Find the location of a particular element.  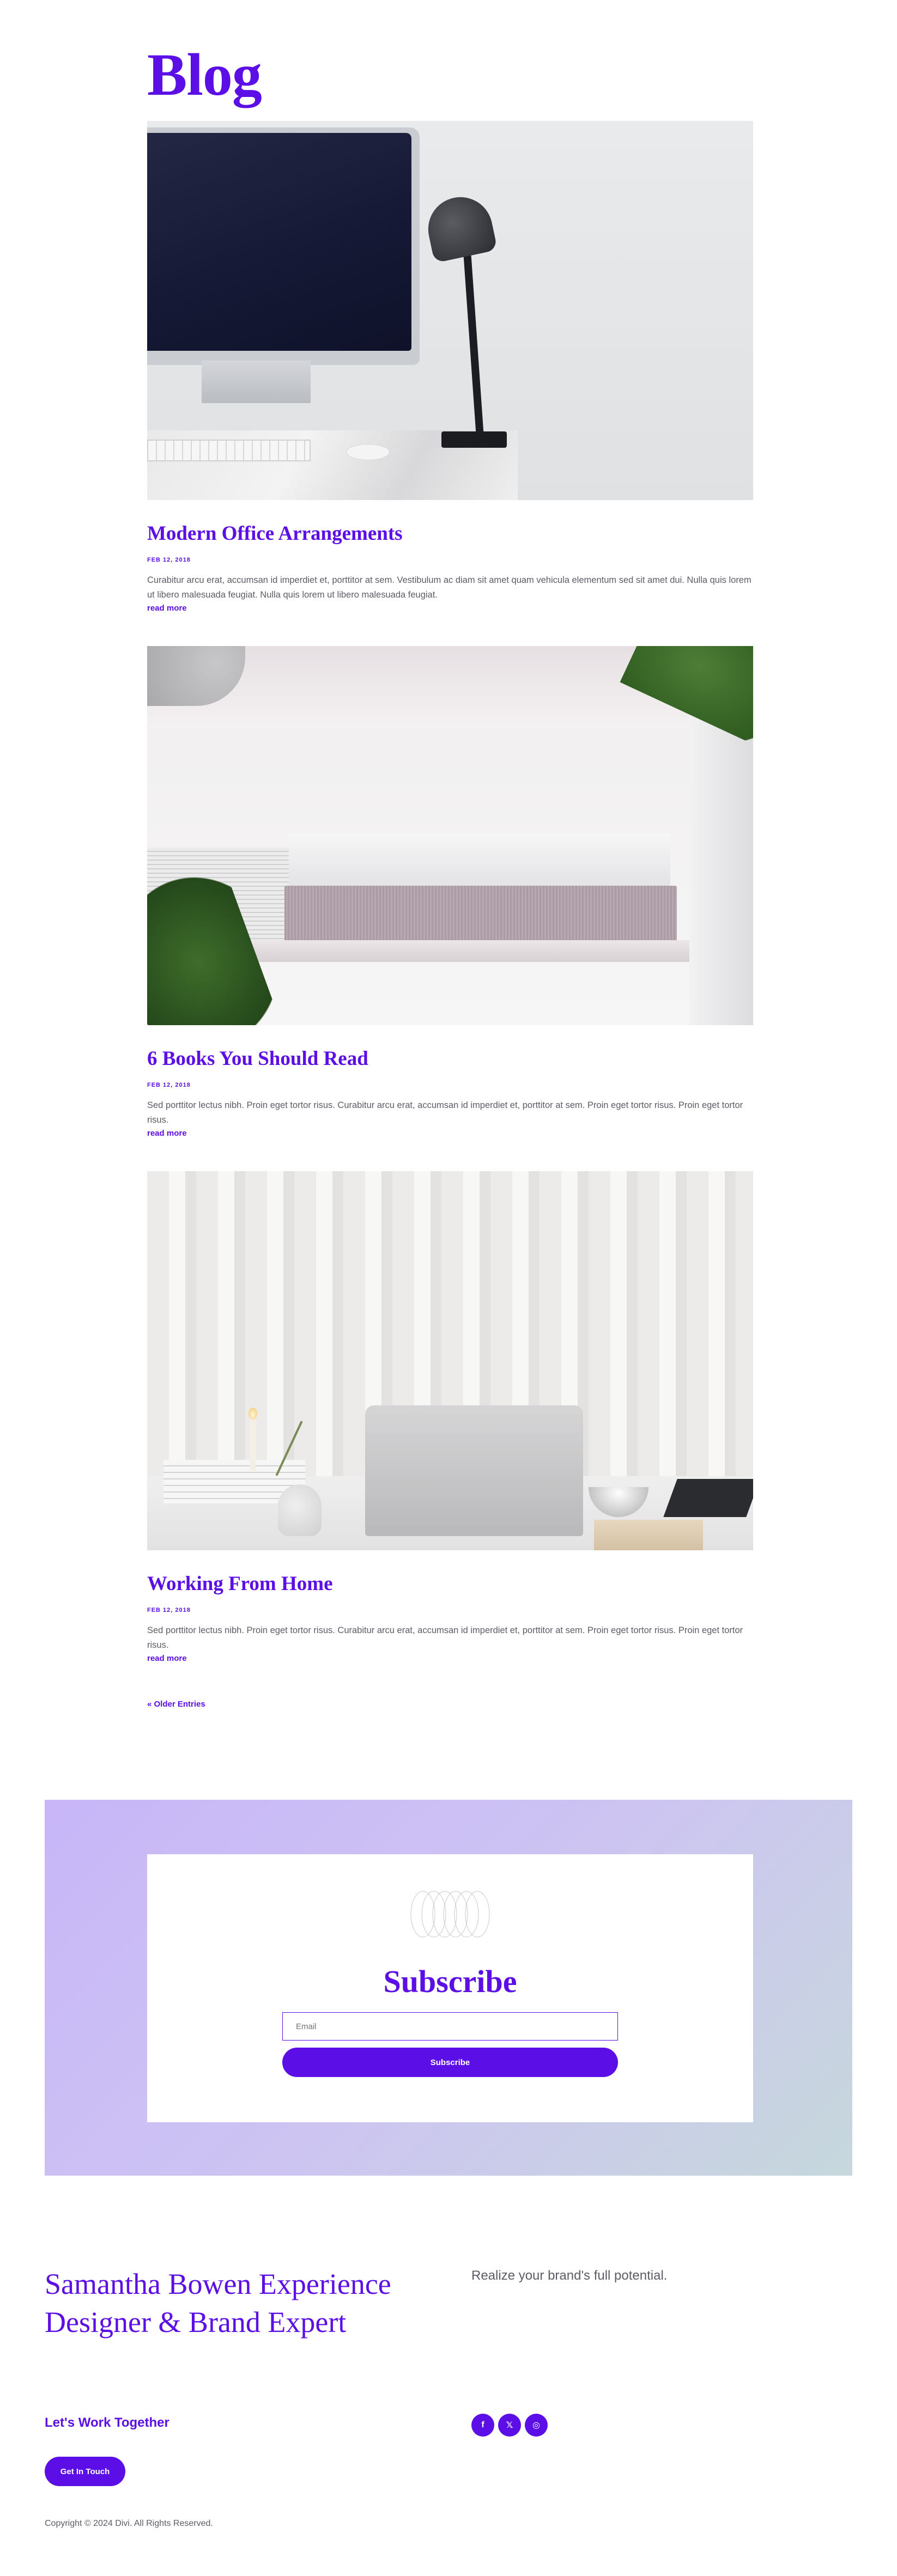

box-shape is located at coordinates (648, 1535).